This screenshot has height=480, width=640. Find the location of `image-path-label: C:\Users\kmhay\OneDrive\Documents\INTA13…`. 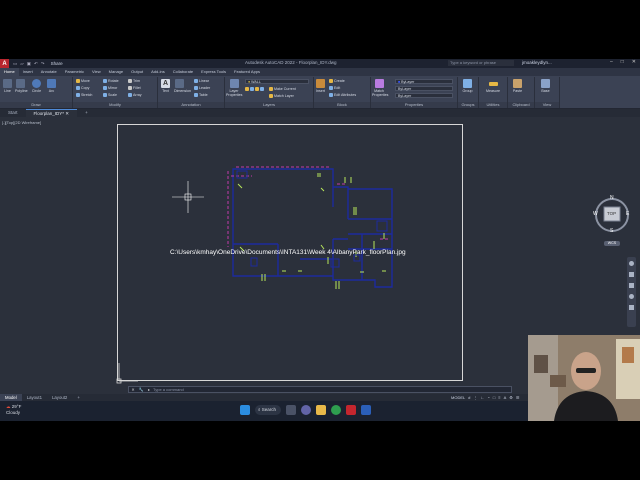

image-path-label: C:\Users\kmhay\OneDrive\Documents\INTA13… is located at coordinates (288, 252).